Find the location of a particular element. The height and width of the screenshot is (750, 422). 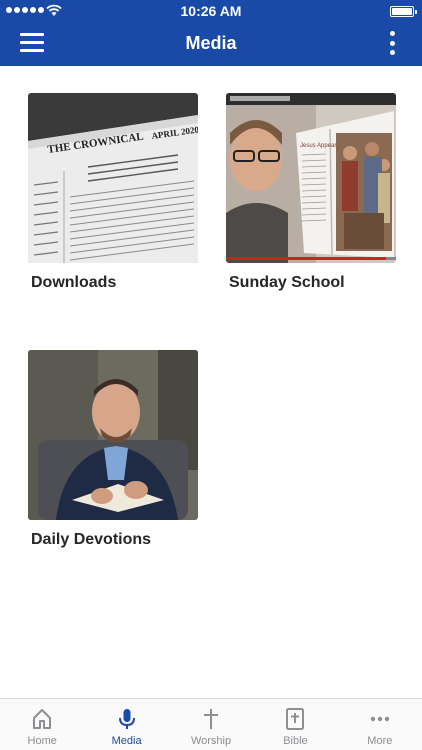

home-icon is located at coordinates (42, 719).